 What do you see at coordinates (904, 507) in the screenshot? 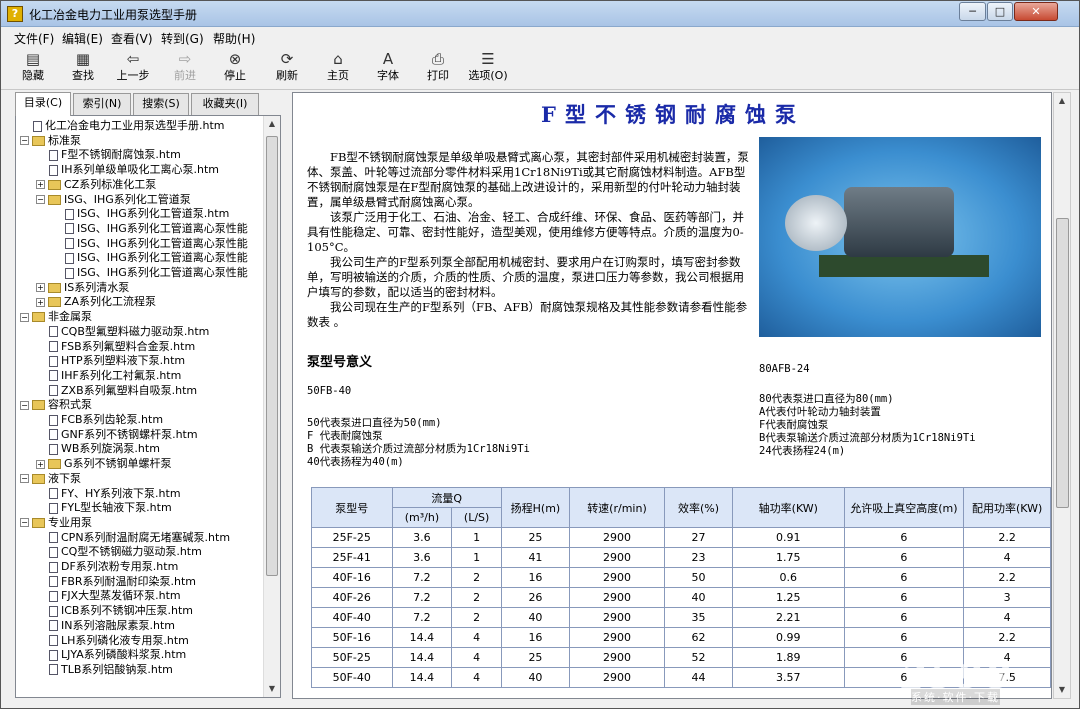
I see `table-header: 允许吸上真空高度(m)` at bounding box center [904, 507].